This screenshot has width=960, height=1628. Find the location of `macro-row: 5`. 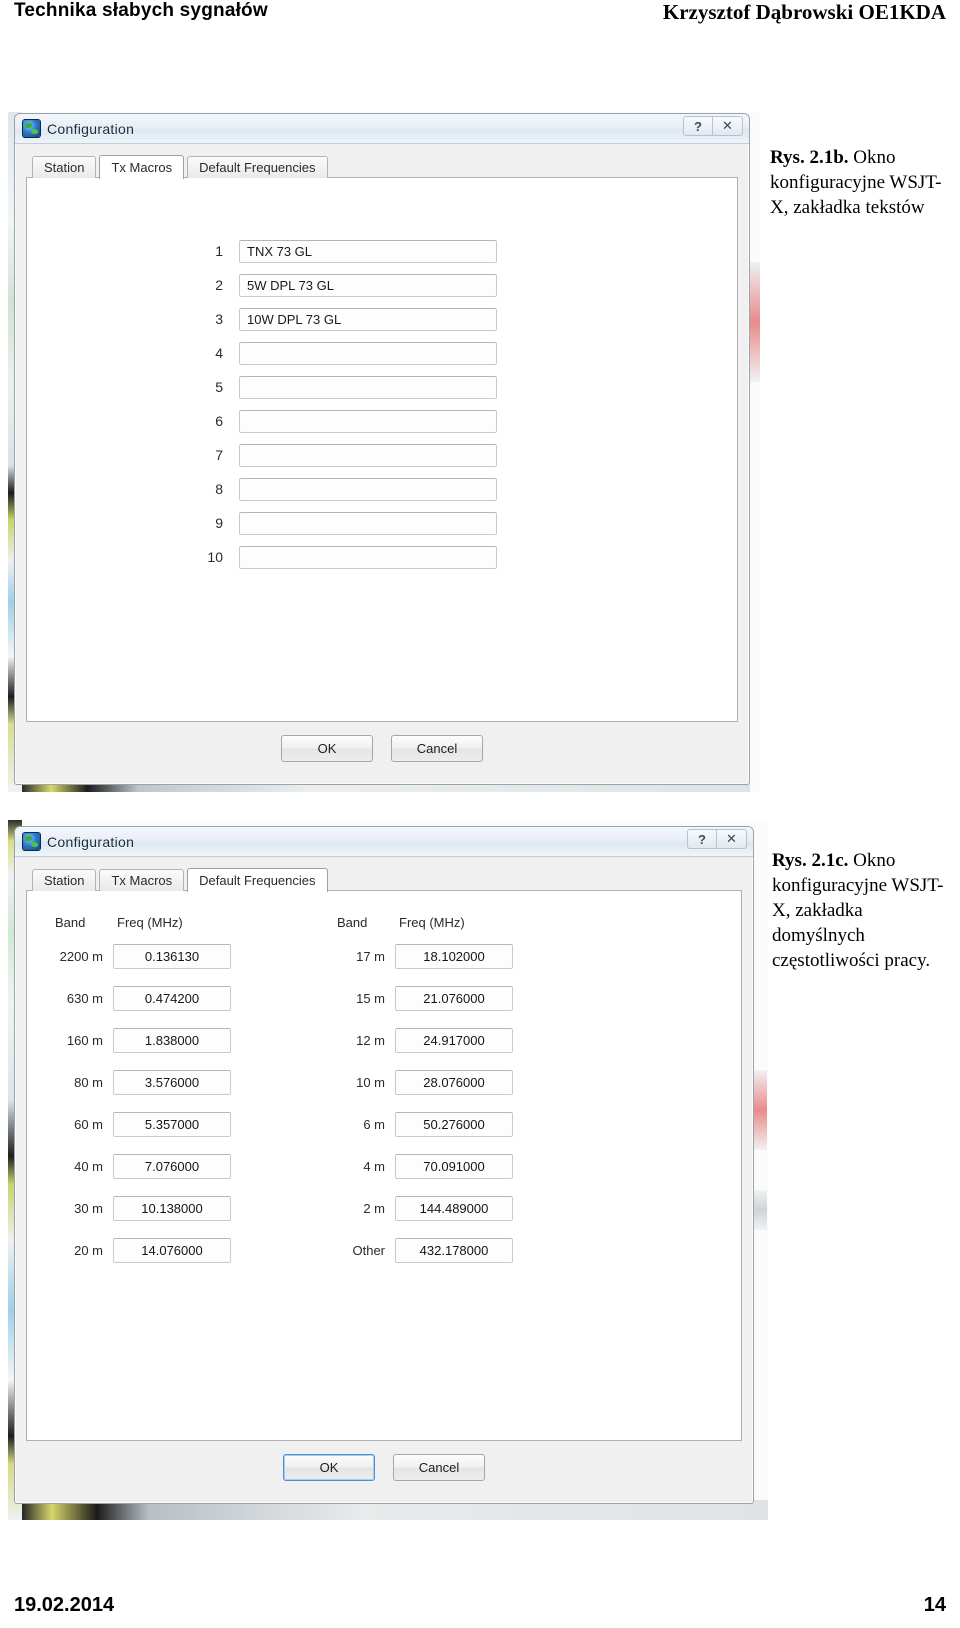

macro-row: 5 is located at coordinates (351, 387).